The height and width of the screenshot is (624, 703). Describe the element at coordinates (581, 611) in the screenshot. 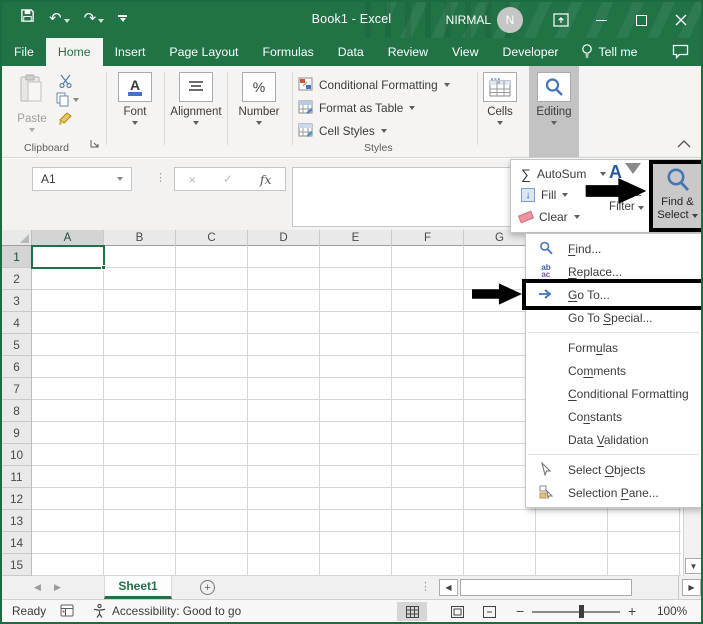

I see `zoom-slider-handle` at that location.